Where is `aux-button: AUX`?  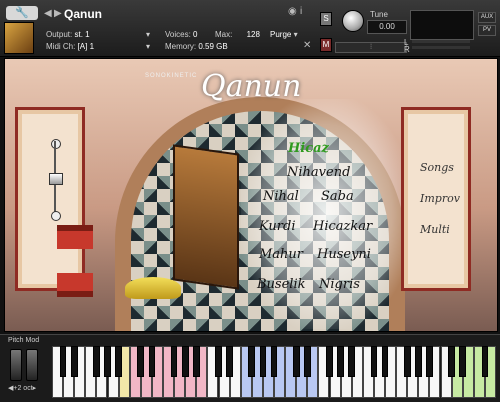 aux-button: AUX is located at coordinates (487, 17).